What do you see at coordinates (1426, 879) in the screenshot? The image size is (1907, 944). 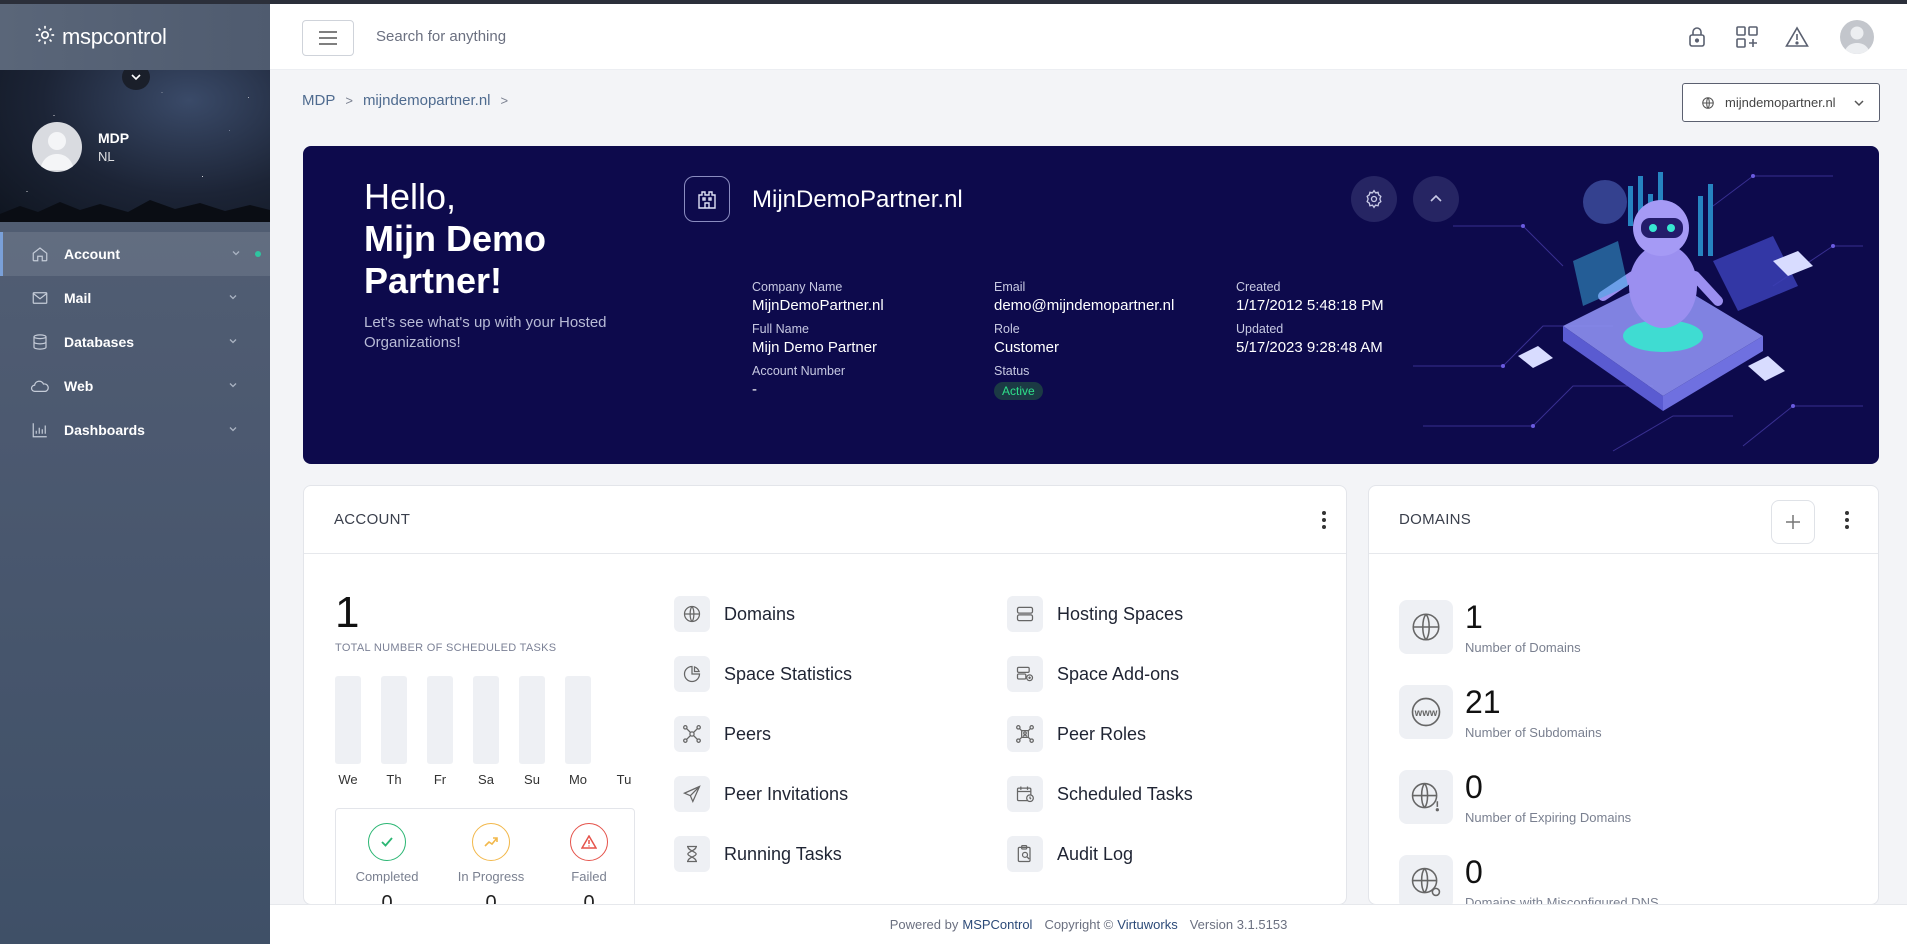 I see `globe-gear-icon` at bounding box center [1426, 879].